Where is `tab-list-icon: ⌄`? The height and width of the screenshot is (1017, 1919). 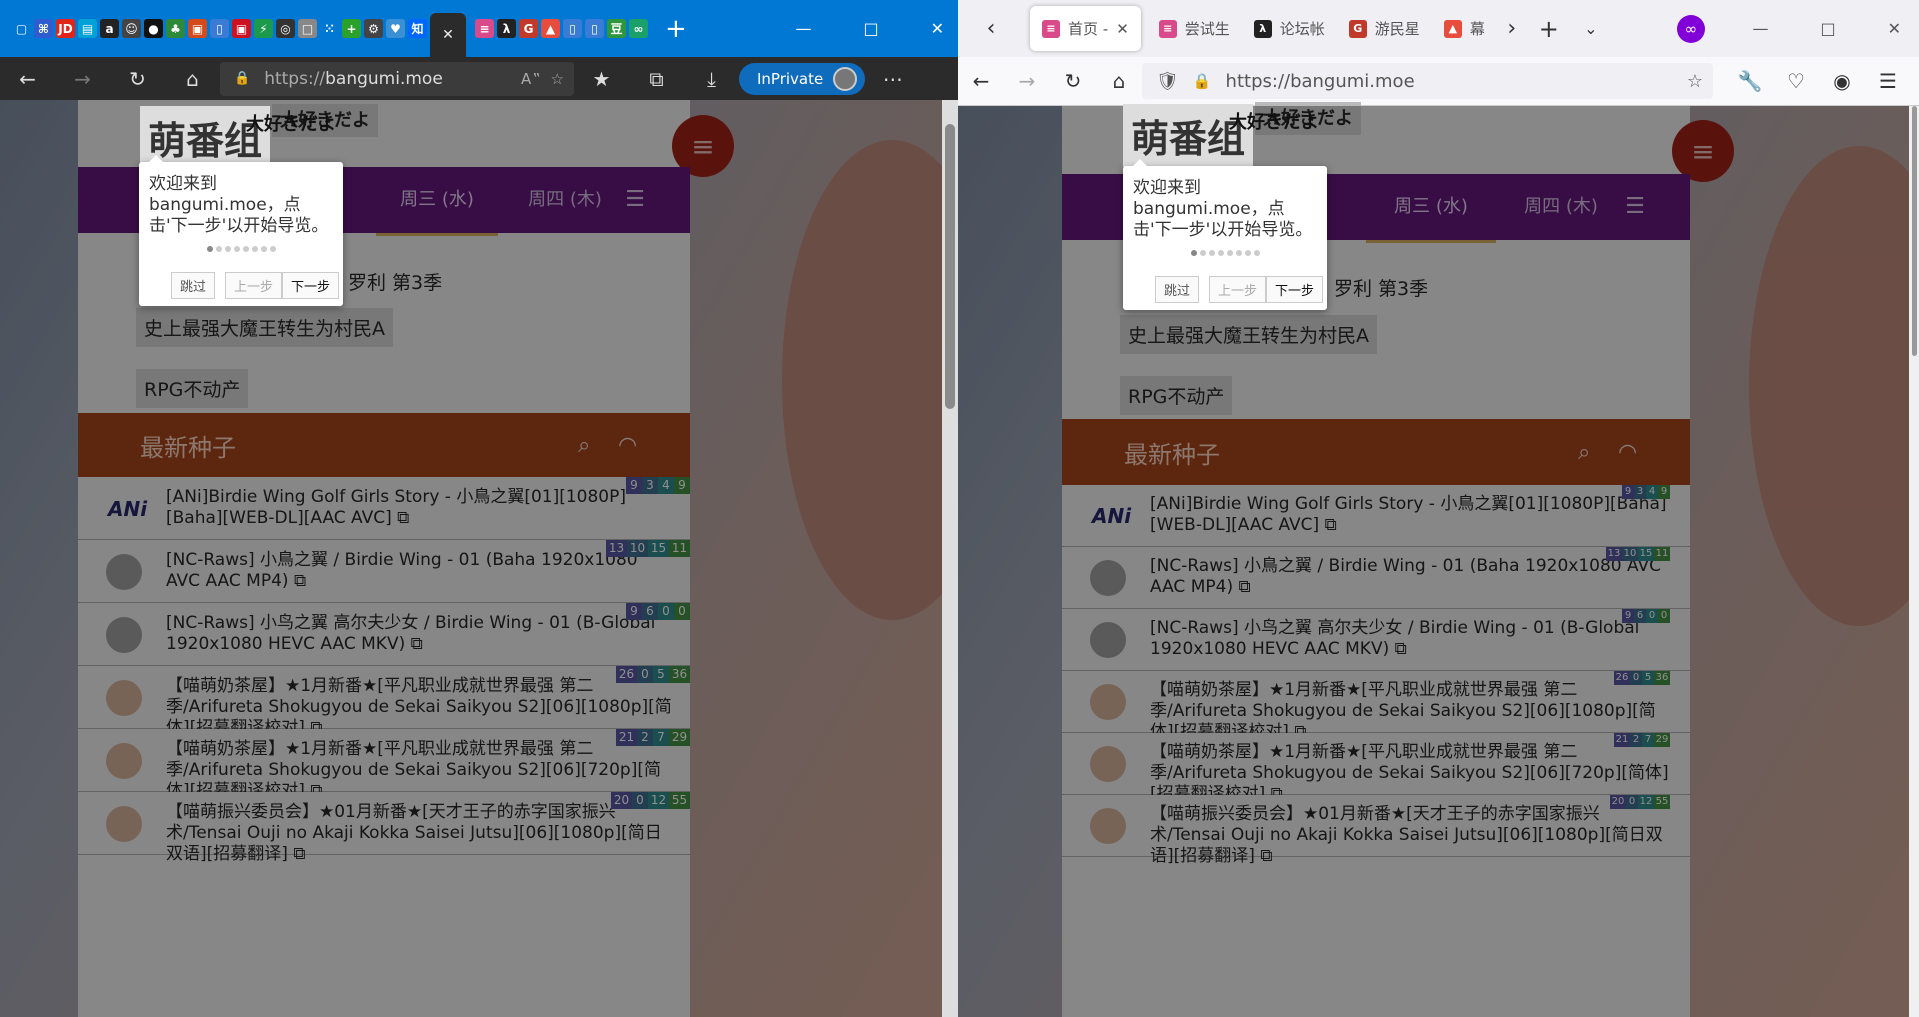
tab-list-icon: ⌄ is located at coordinates (1591, 28).